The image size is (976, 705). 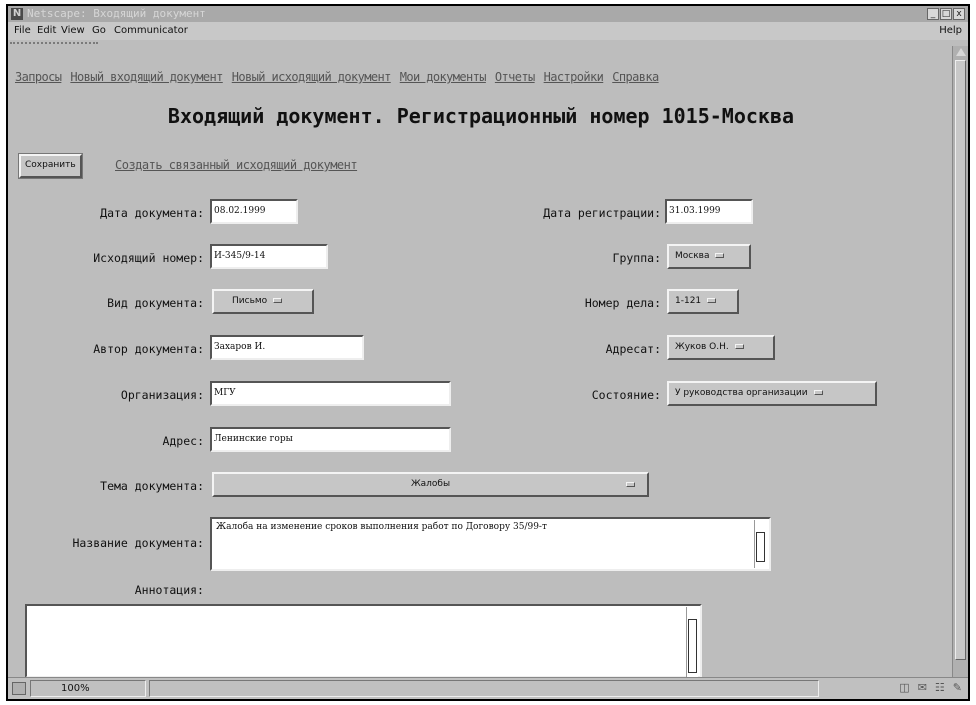 I want to click on state-select-value: У руководства организации, so click(x=741, y=393).